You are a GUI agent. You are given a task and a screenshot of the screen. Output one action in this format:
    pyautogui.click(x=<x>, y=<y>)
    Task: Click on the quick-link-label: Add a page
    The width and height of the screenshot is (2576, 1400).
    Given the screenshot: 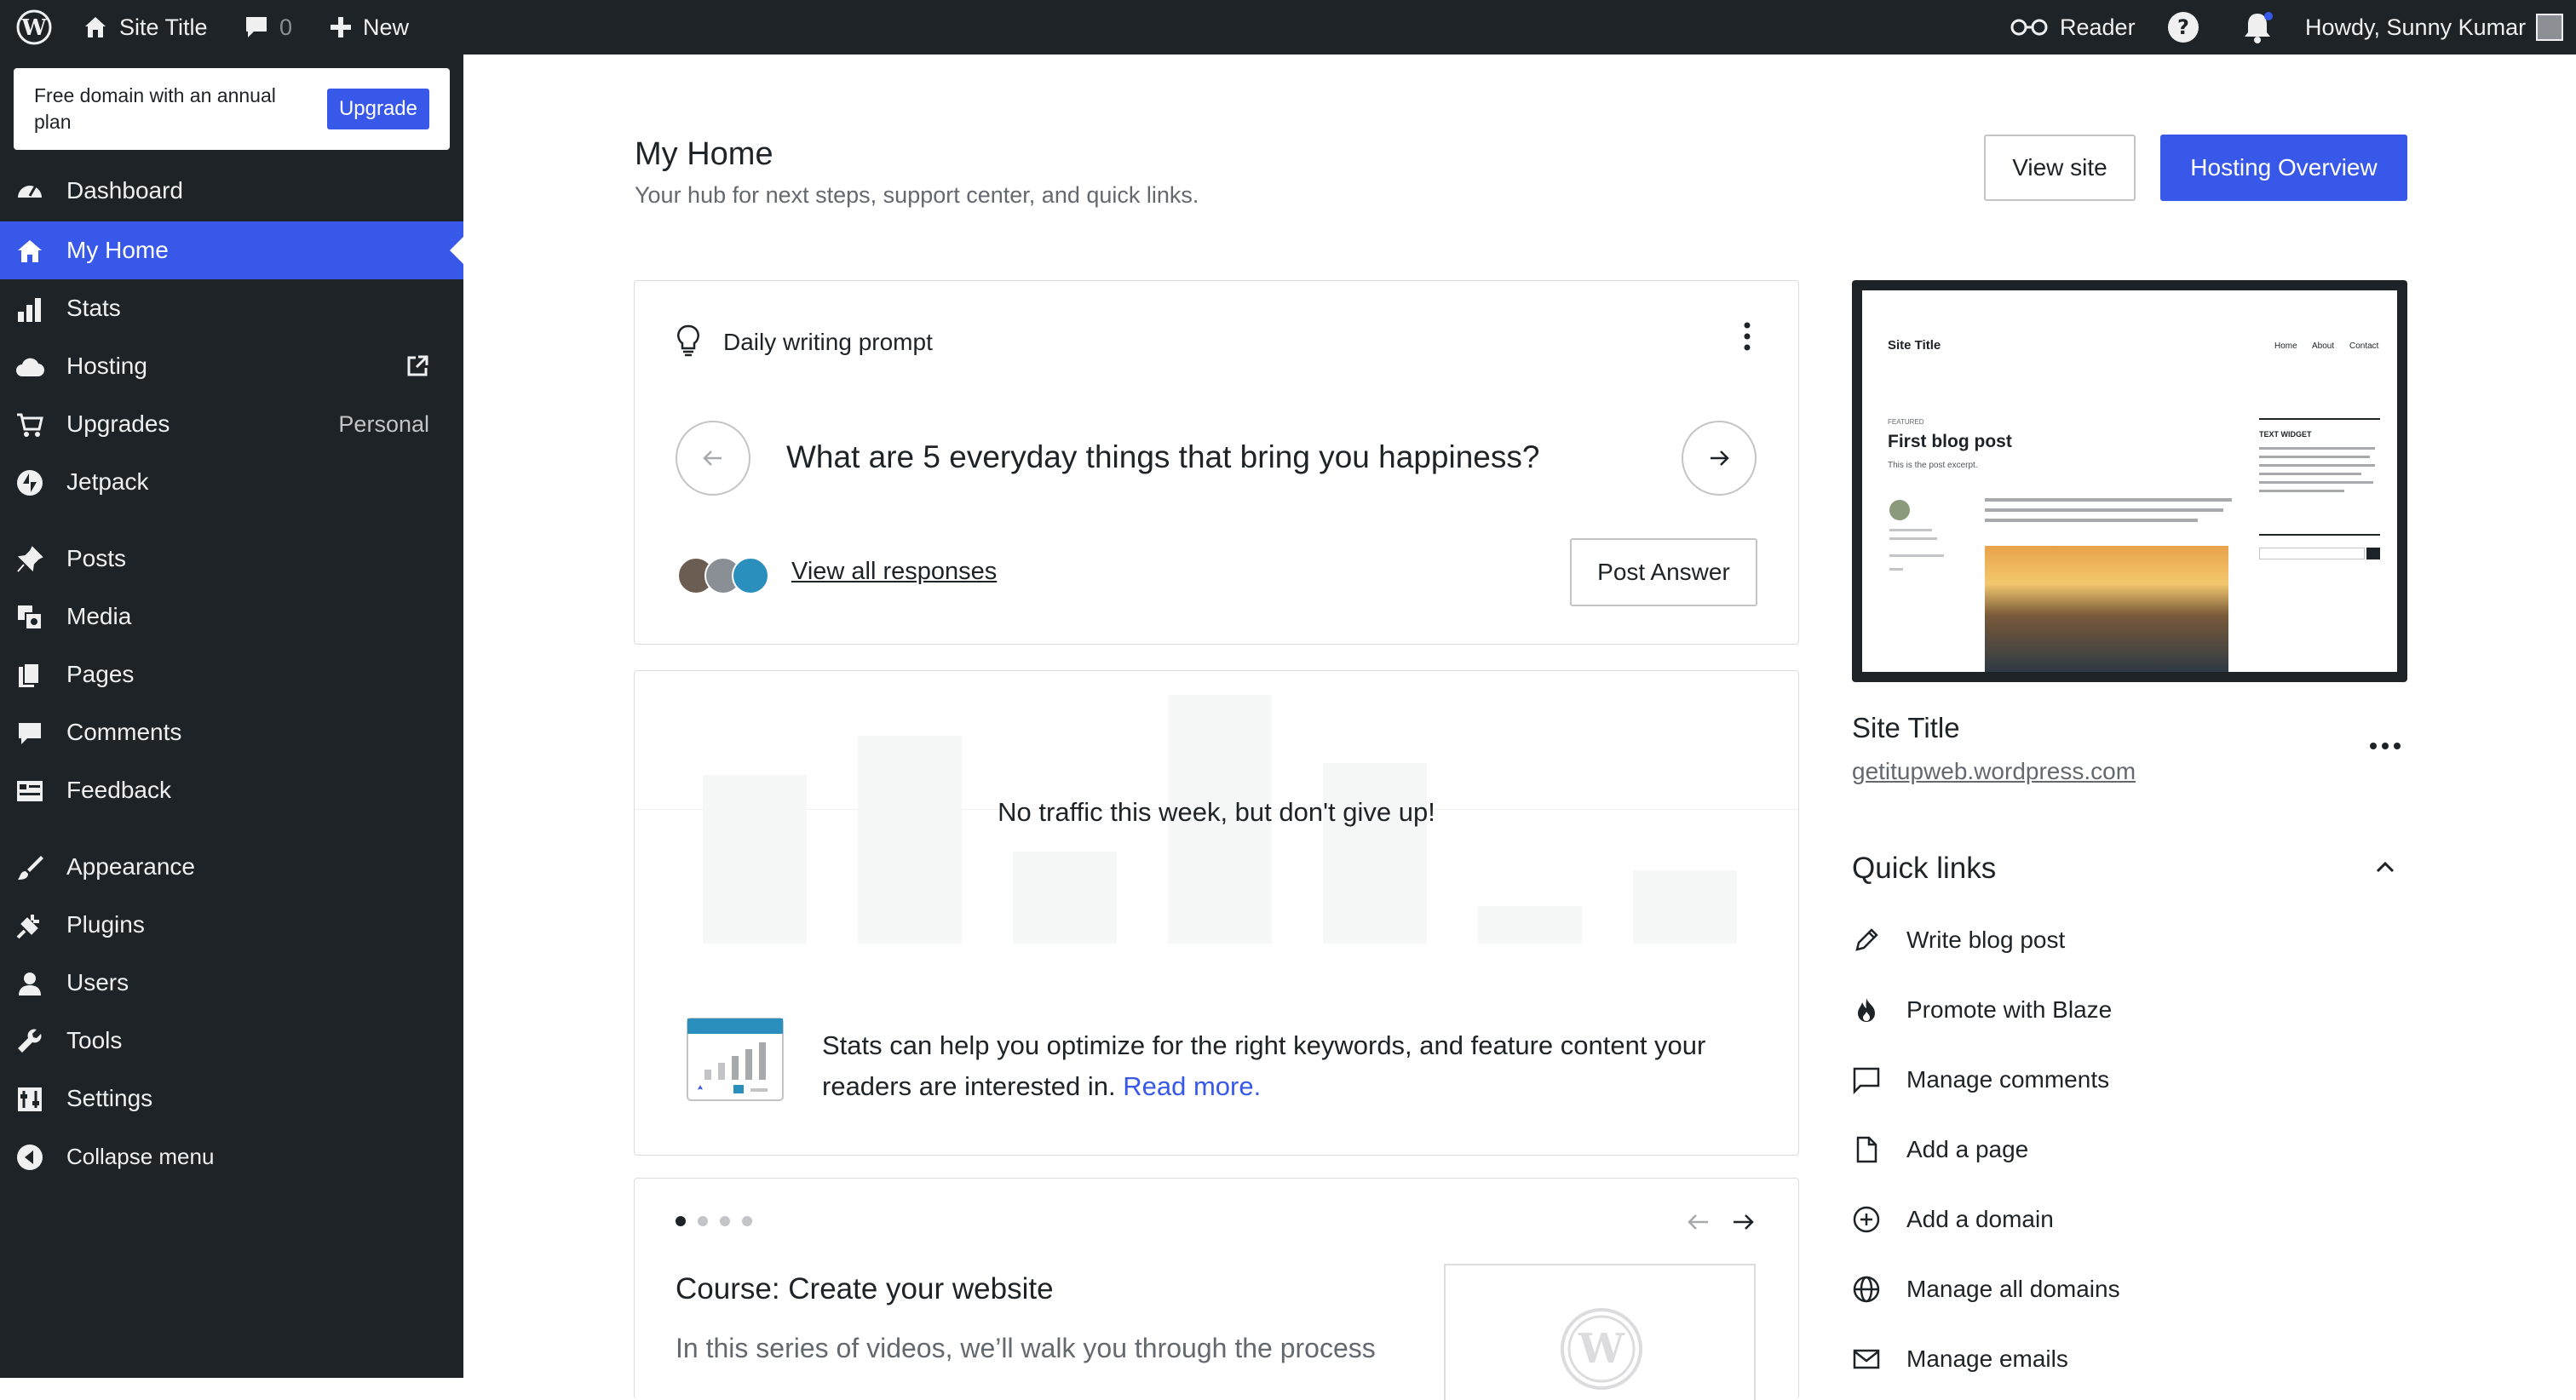 What is the action you would take?
    pyautogui.click(x=1968, y=1149)
    